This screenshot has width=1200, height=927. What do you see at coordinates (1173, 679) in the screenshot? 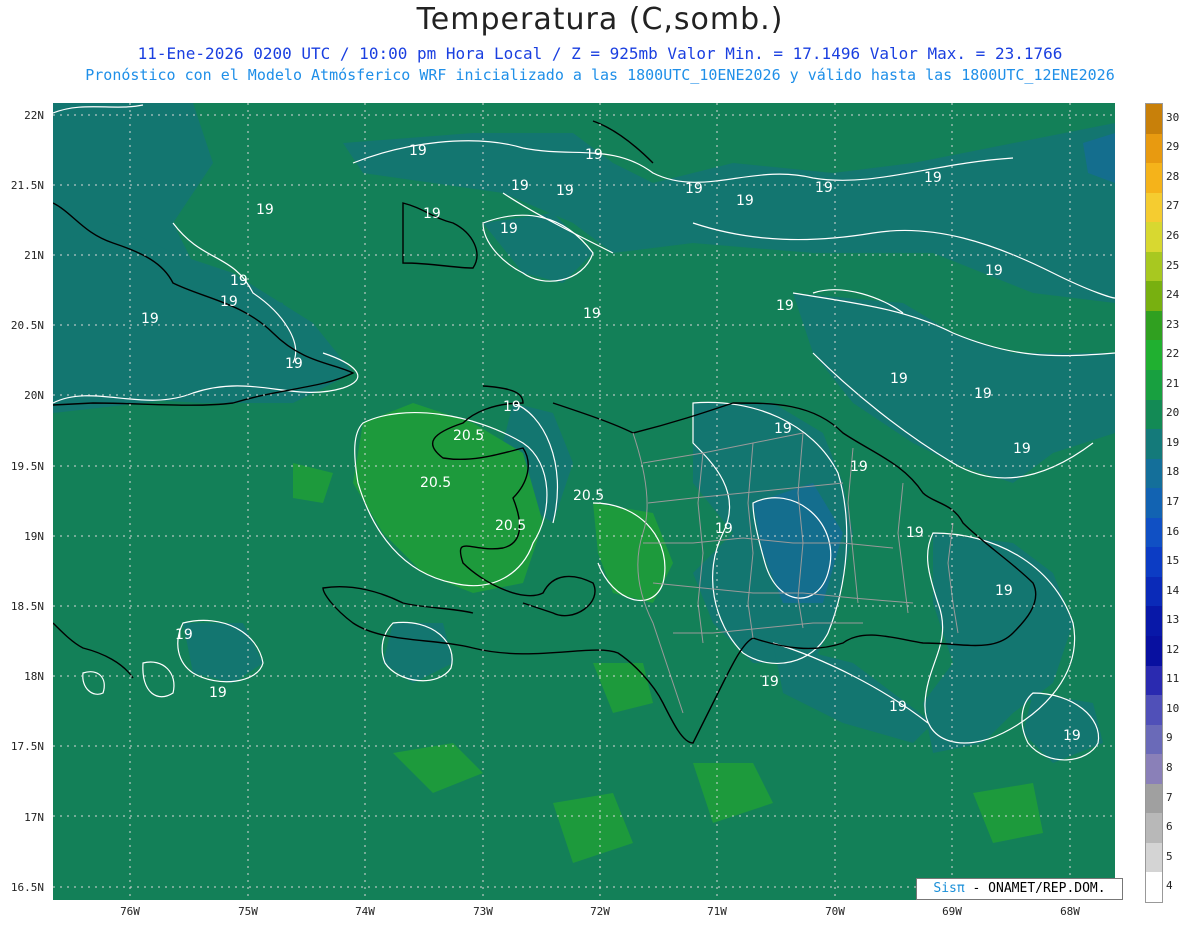
I see `color-scale-label: 11` at bounding box center [1173, 679].